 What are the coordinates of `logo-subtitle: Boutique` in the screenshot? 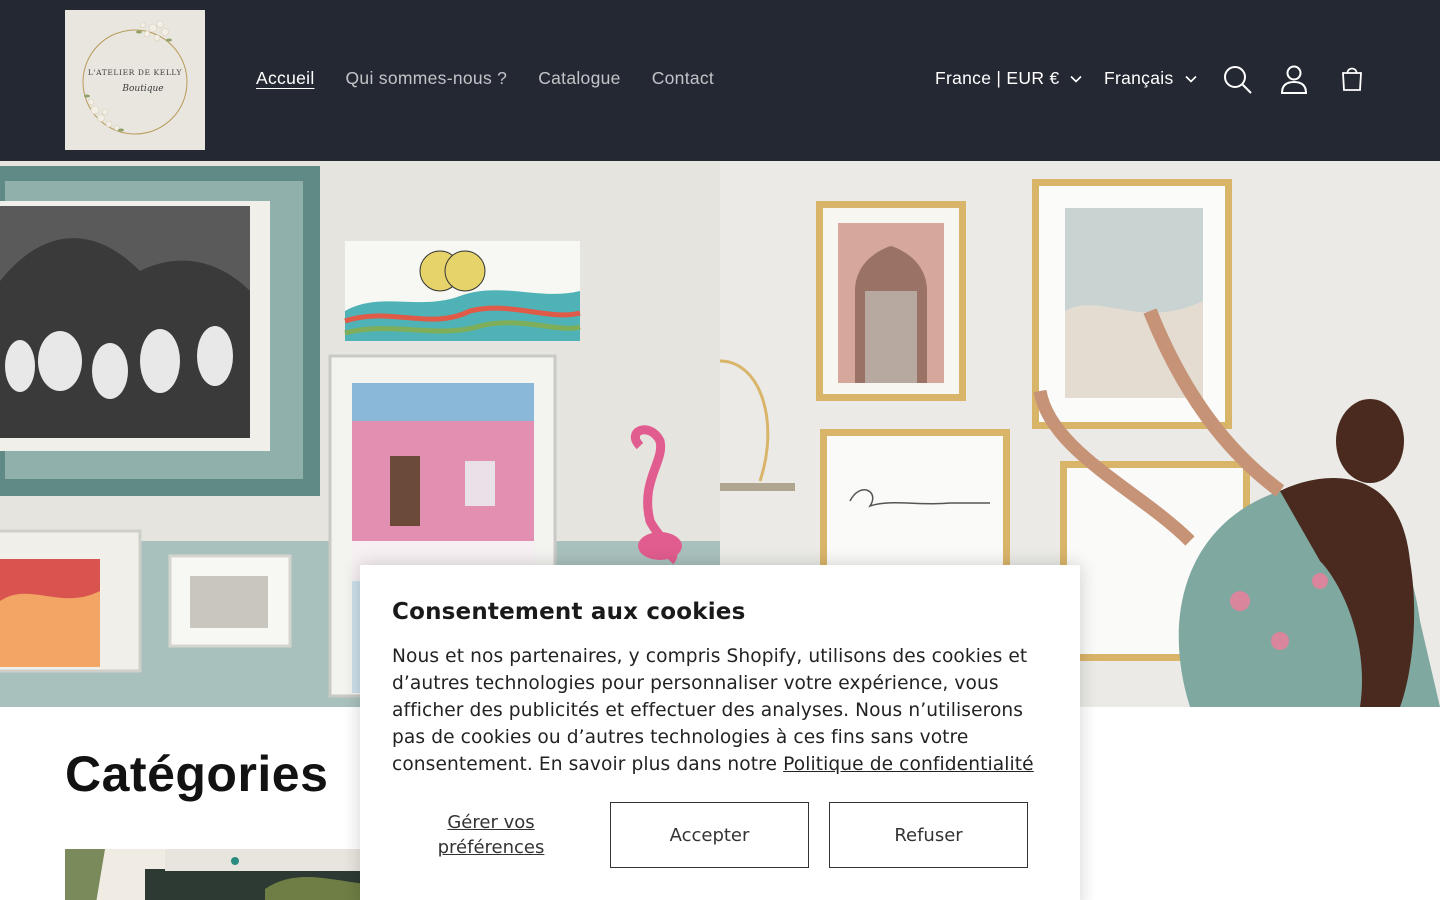 It's located at (143, 89).